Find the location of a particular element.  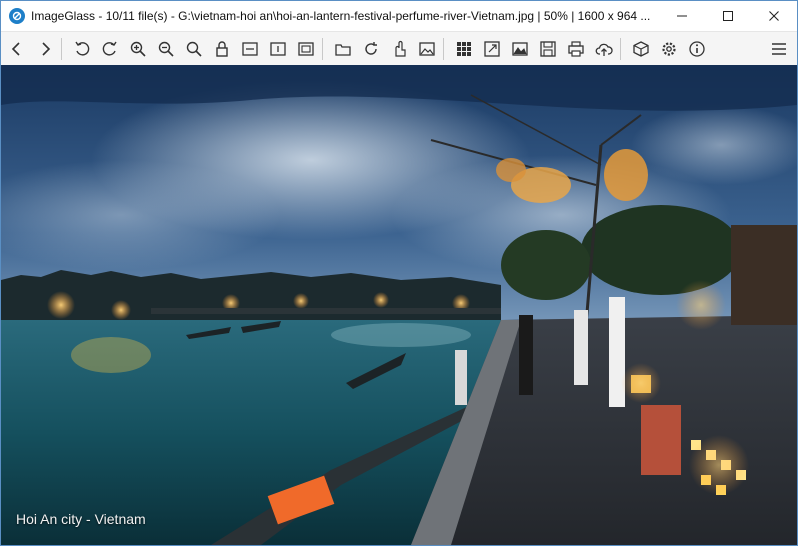

upload-icon is located at coordinates (604, 49).